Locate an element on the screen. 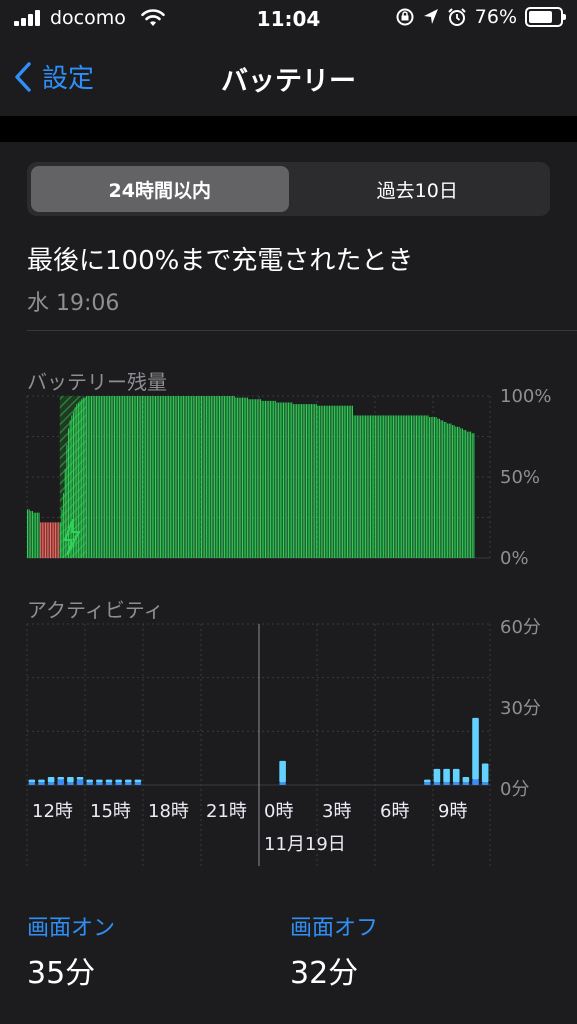  segment-10-days: 過去10日 is located at coordinates (418, 189).